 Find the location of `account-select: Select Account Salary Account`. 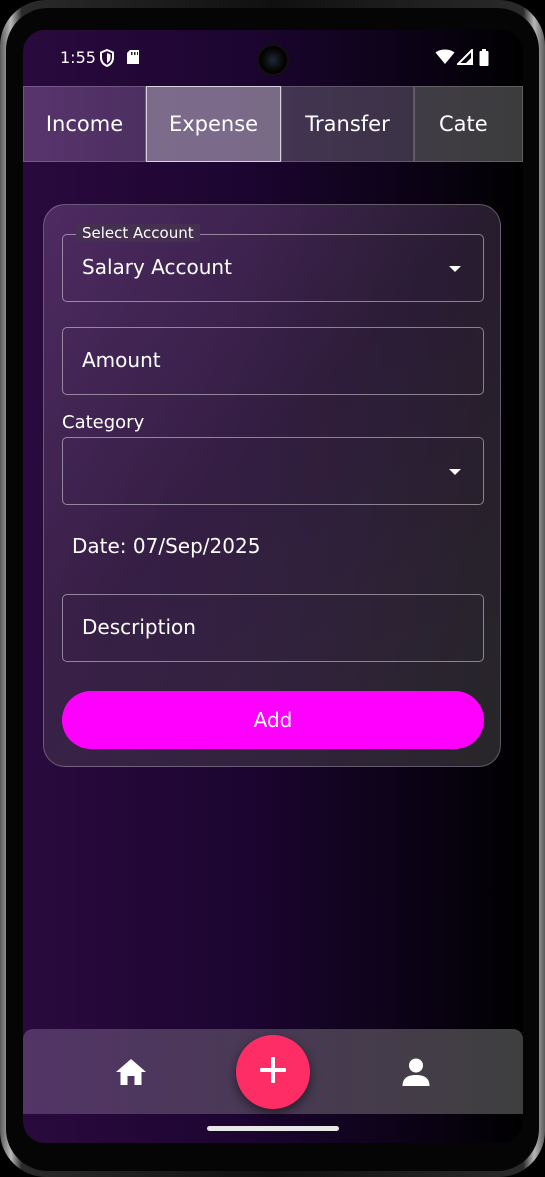

account-select: Select Account Salary Account is located at coordinates (273, 263).